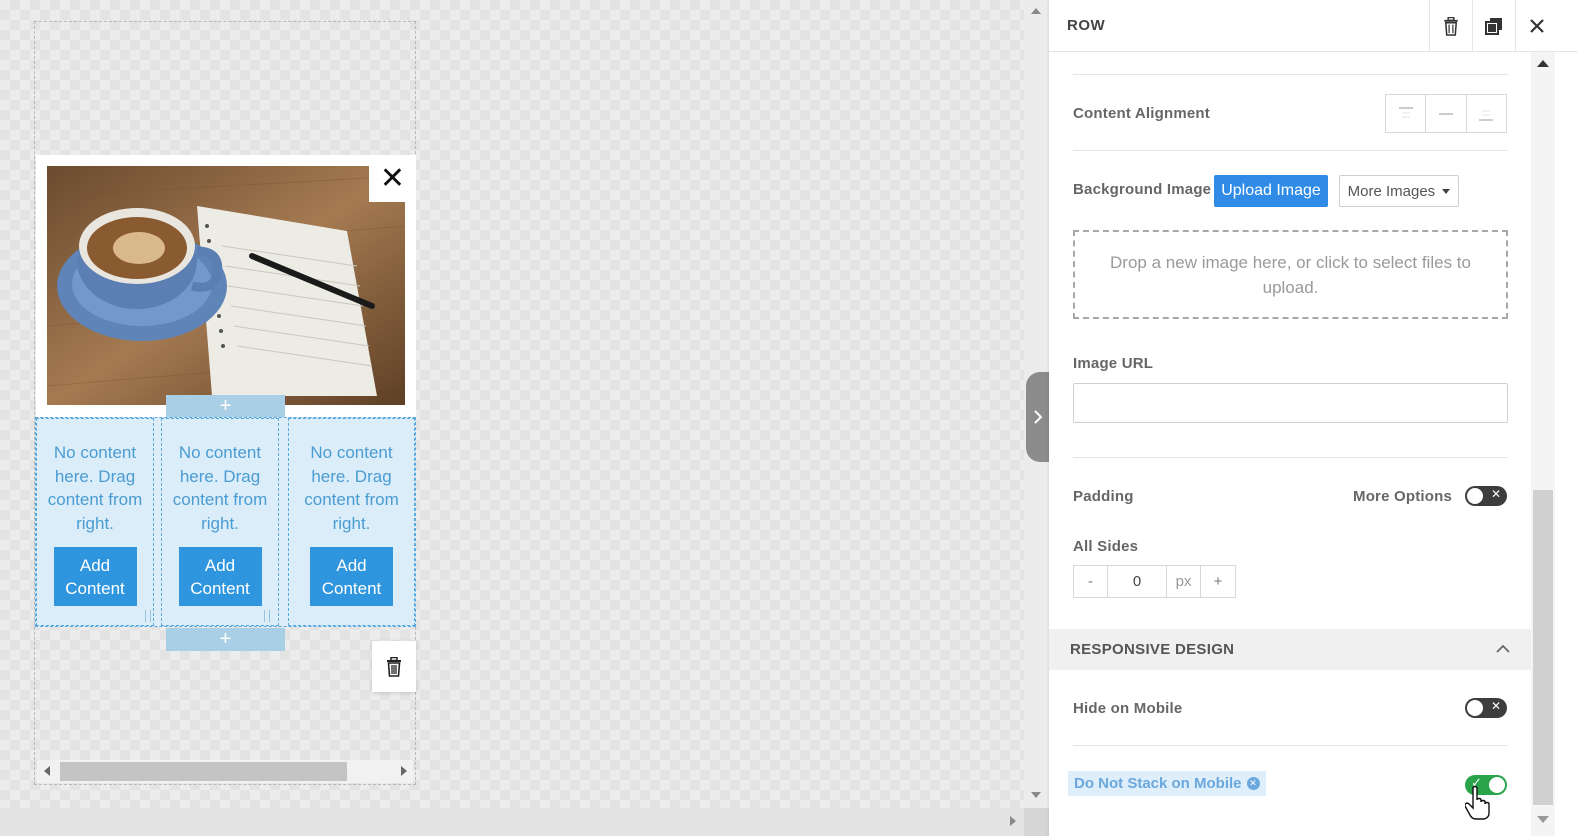  I want to click on duplicate-row-button, so click(1493, 26).